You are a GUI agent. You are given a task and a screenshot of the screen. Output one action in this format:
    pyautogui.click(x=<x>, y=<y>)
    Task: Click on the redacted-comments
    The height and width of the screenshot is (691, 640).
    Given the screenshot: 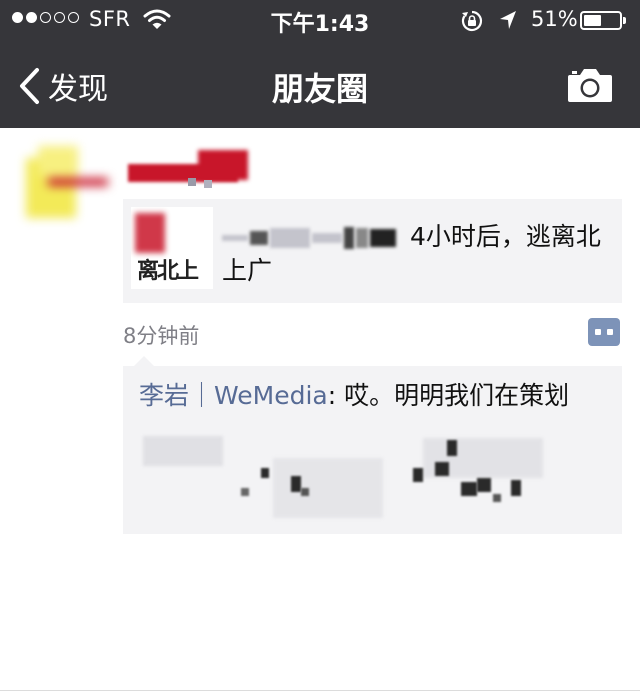 What is the action you would take?
    pyautogui.click(x=372, y=481)
    